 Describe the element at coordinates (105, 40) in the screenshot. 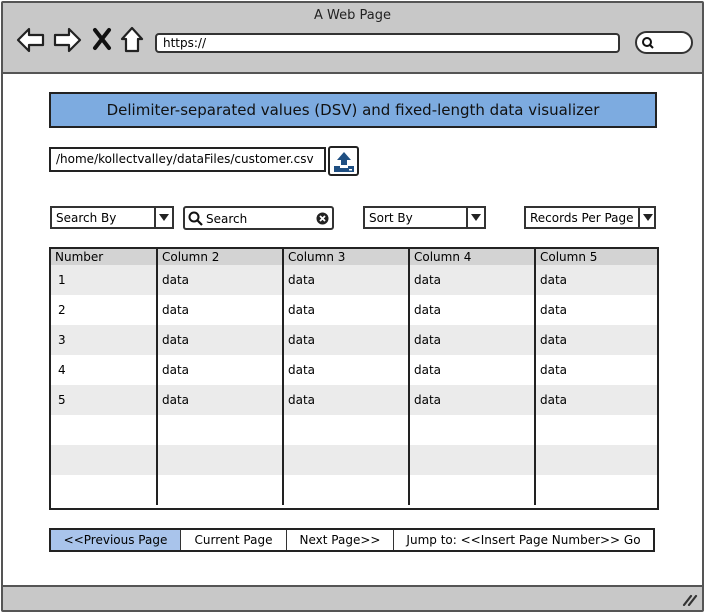

I see `stop-close-icon` at that location.